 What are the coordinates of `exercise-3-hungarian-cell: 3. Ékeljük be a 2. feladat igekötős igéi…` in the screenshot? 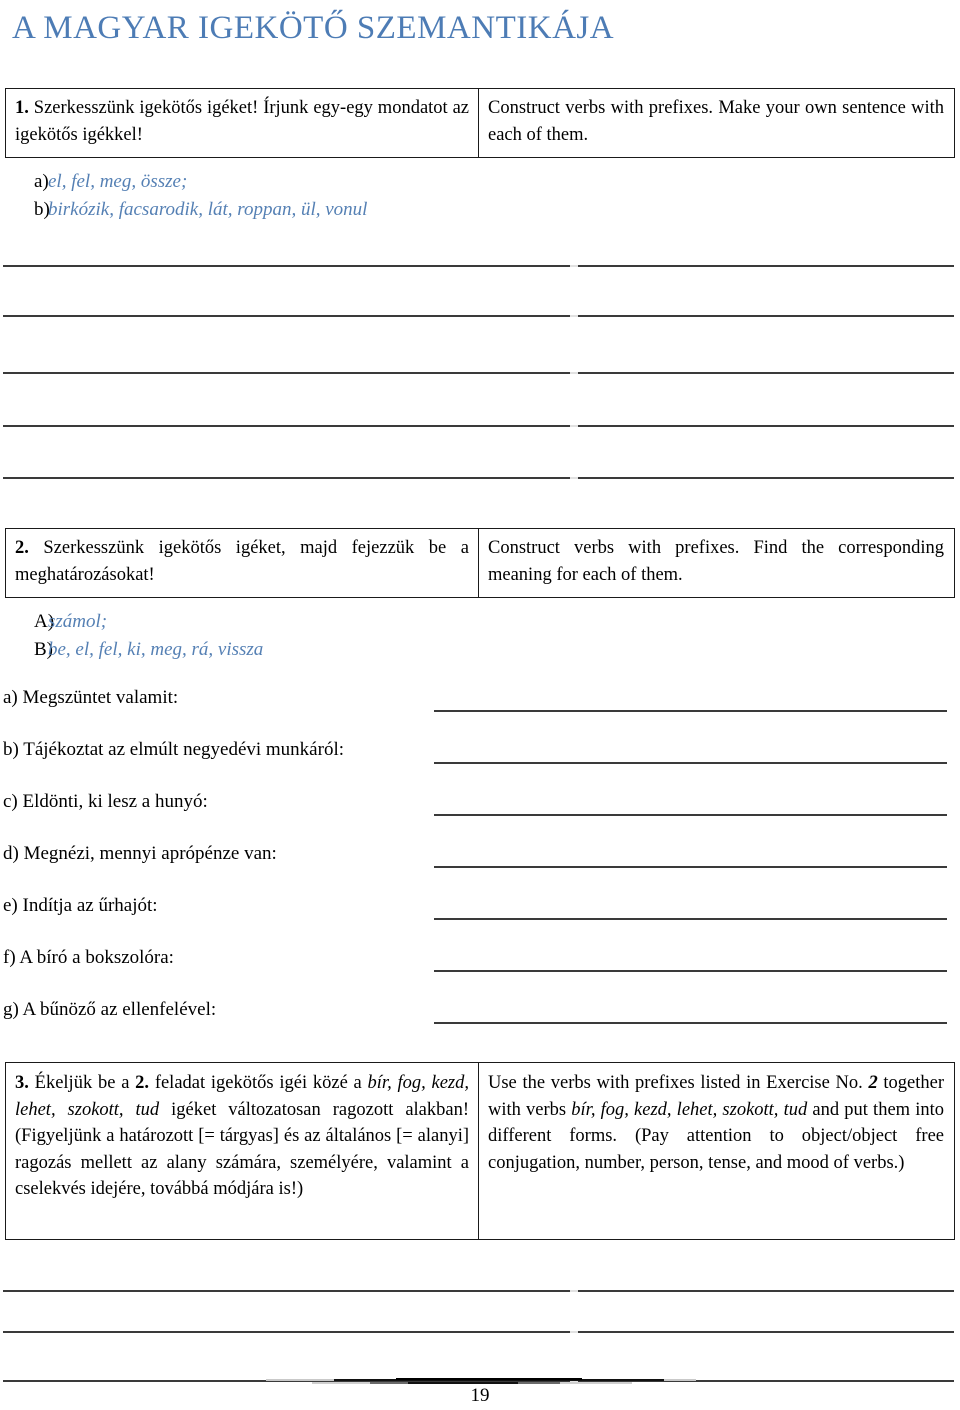 It's located at (242, 1151).